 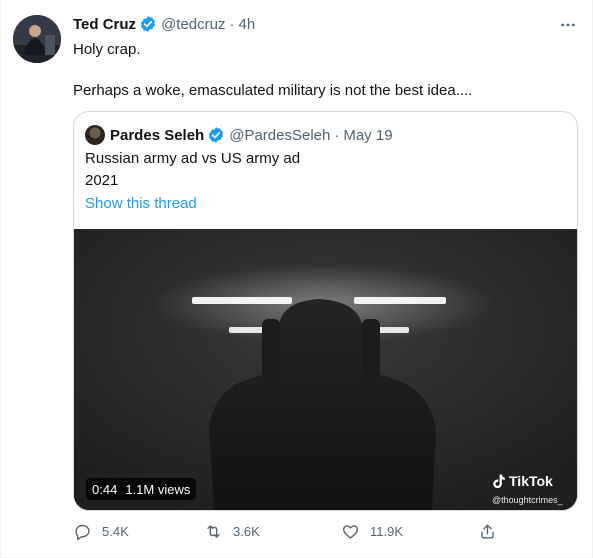 I want to click on tiktok-icon, so click(x=499, y=481).